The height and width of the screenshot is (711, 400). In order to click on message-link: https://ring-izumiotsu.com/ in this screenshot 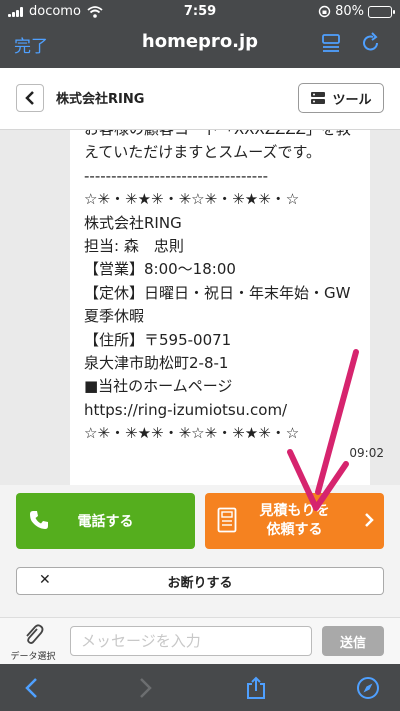, I will do `click(220, 410)`.